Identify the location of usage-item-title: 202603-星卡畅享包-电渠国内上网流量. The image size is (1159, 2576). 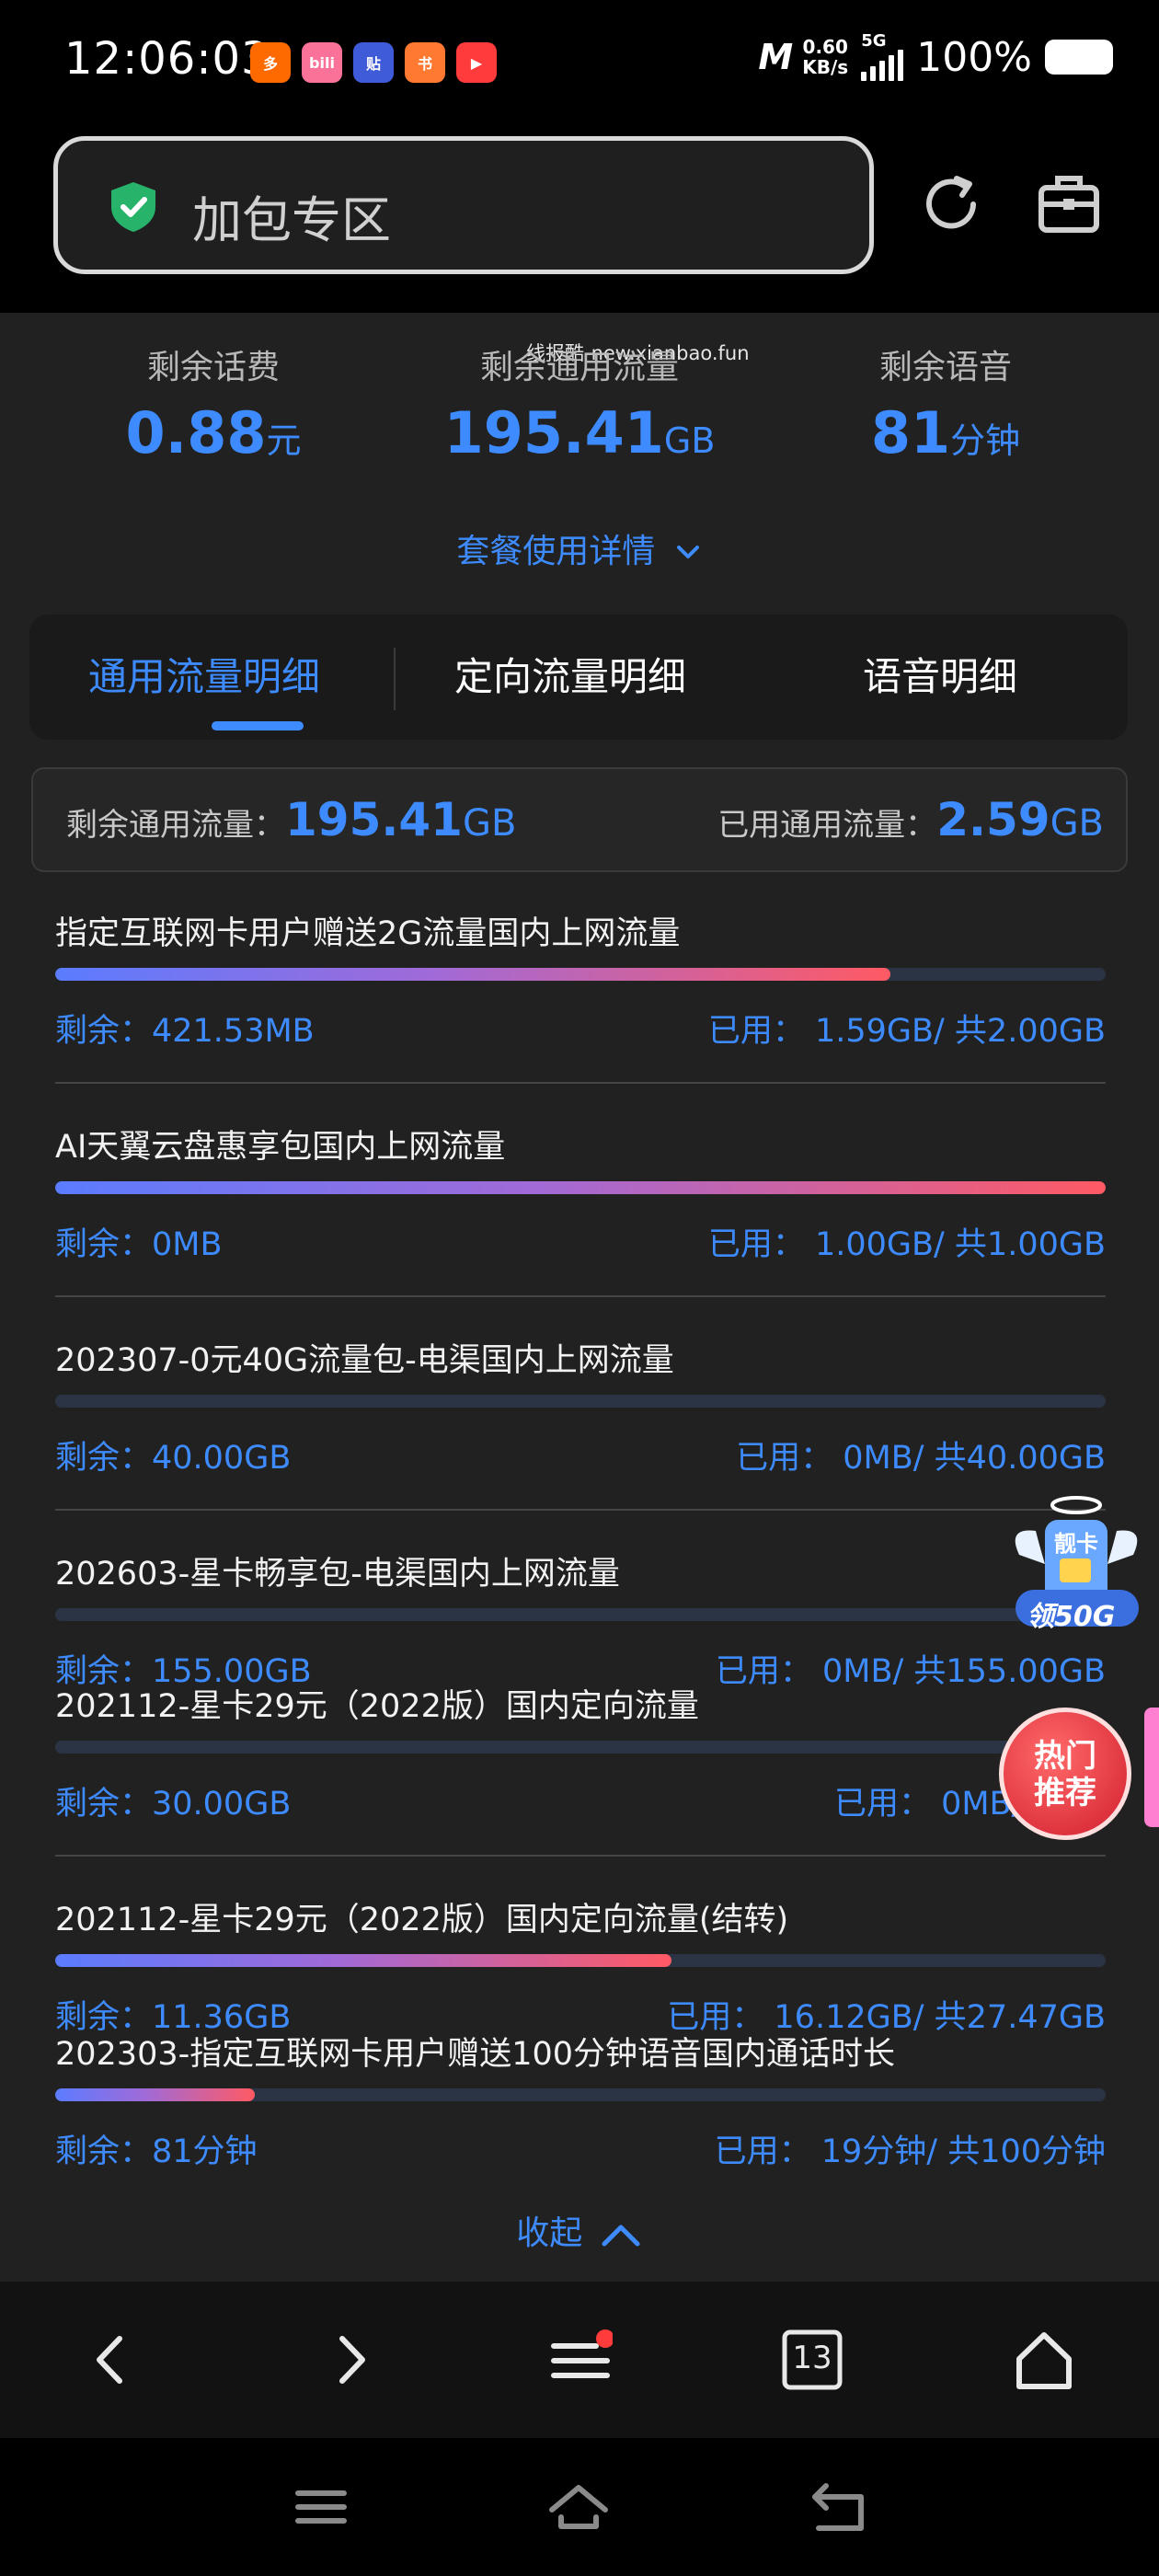
(337, 1574).